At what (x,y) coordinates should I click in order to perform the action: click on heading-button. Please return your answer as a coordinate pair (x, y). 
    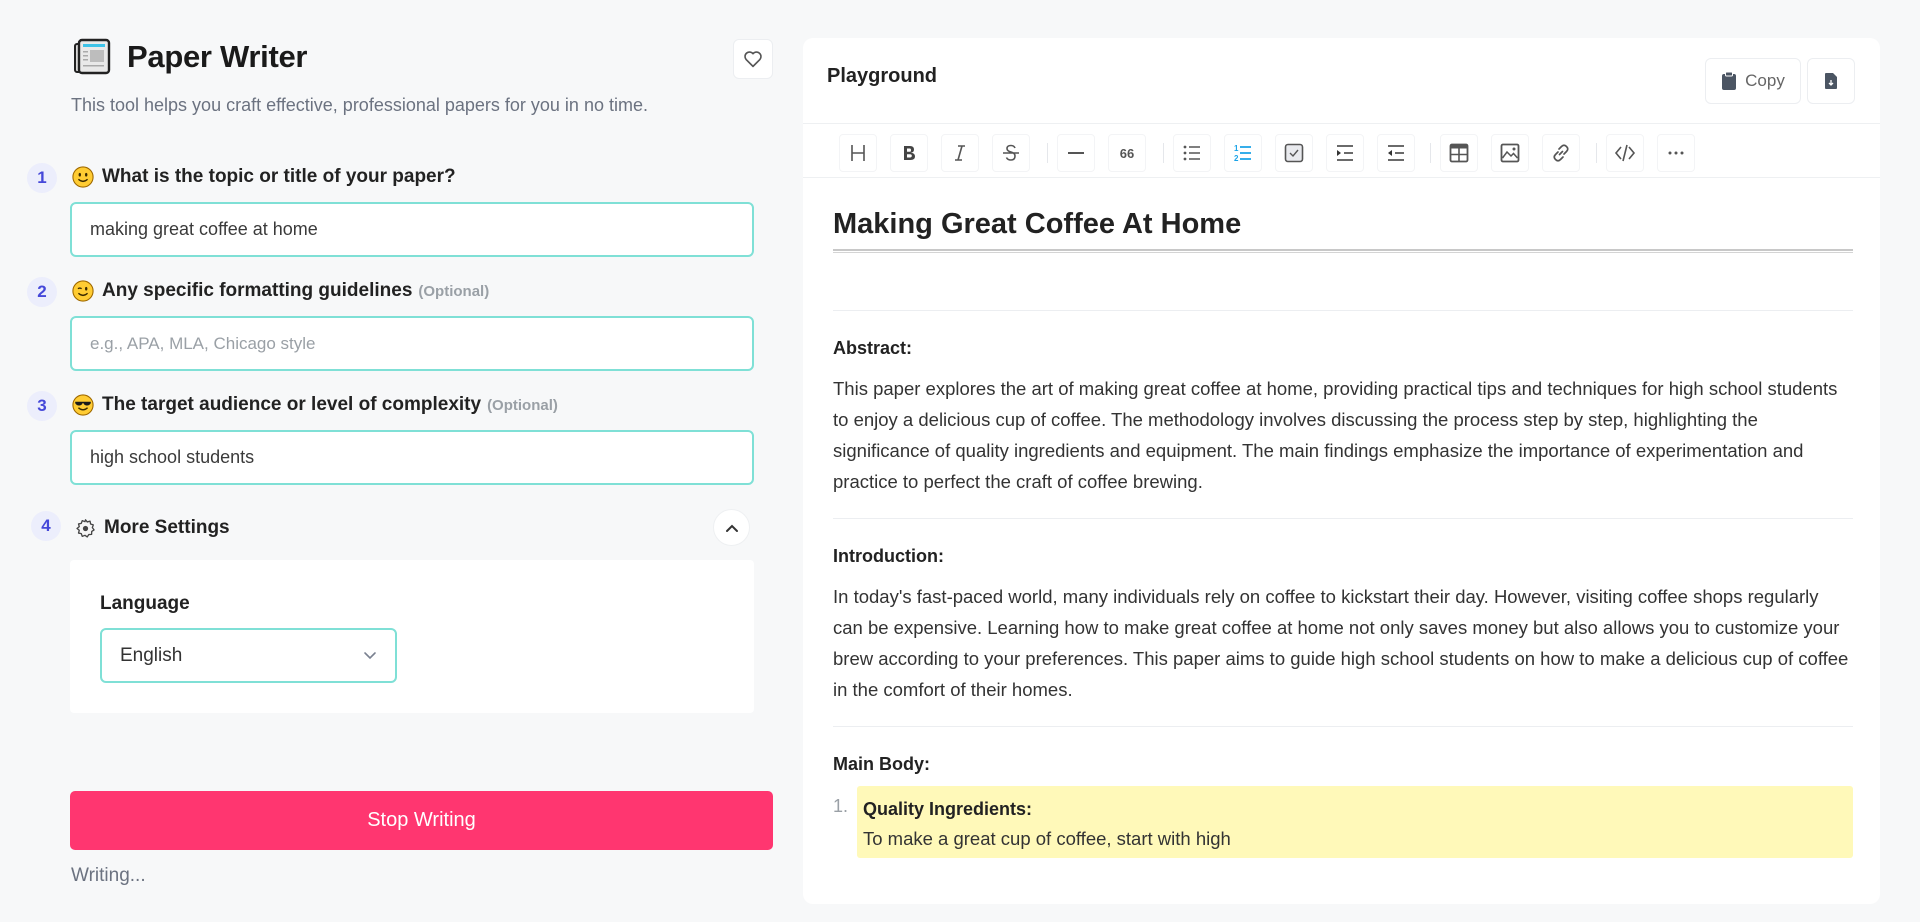
    Looking at the image, I should click on (858, 153).